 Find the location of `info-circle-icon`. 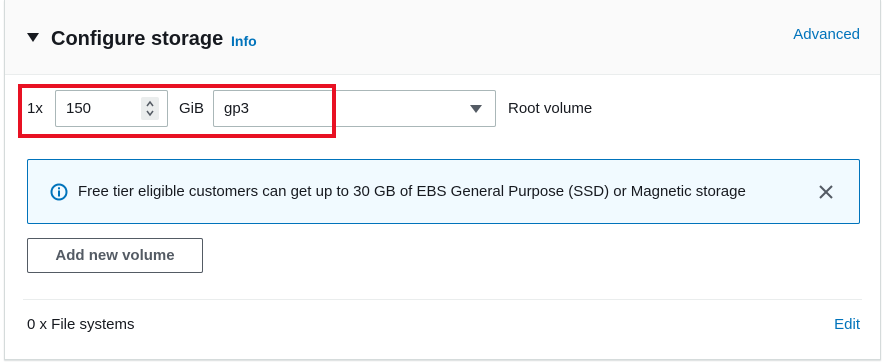

info-circle-icon is located at coordinates (59, 192).